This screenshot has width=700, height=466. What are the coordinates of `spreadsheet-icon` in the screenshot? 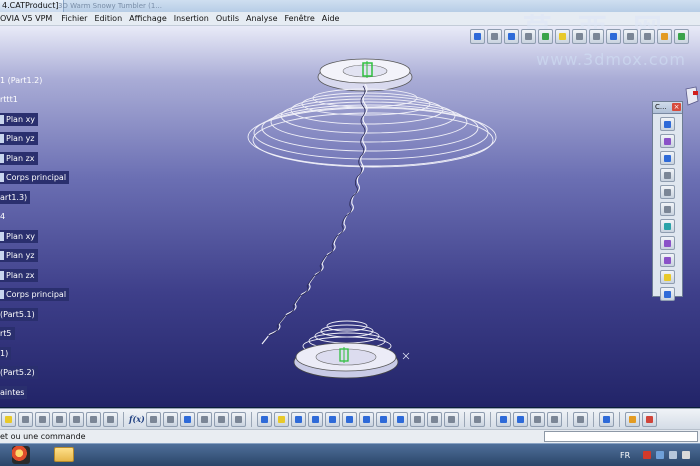 It's located at (545, 36).